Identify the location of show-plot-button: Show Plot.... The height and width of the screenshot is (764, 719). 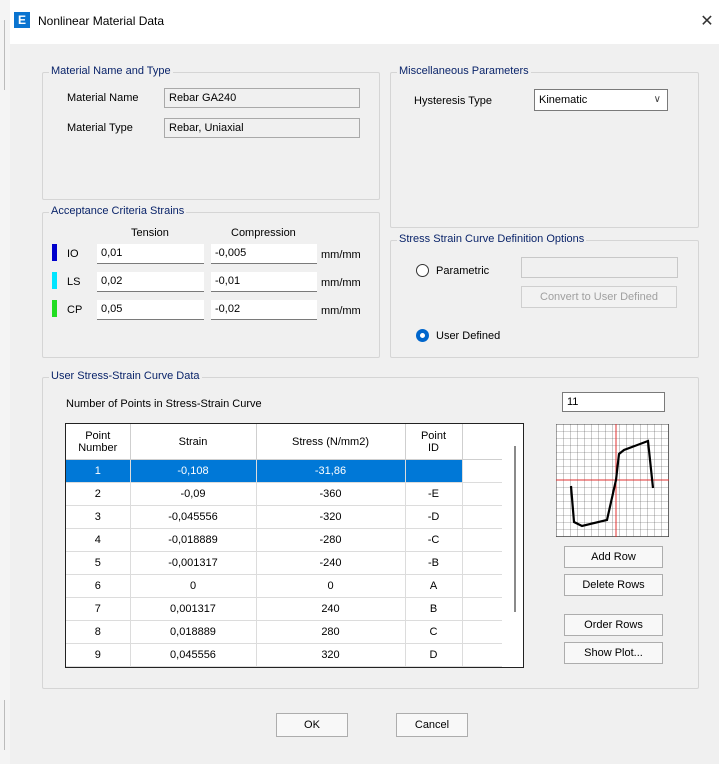
(613, 653).